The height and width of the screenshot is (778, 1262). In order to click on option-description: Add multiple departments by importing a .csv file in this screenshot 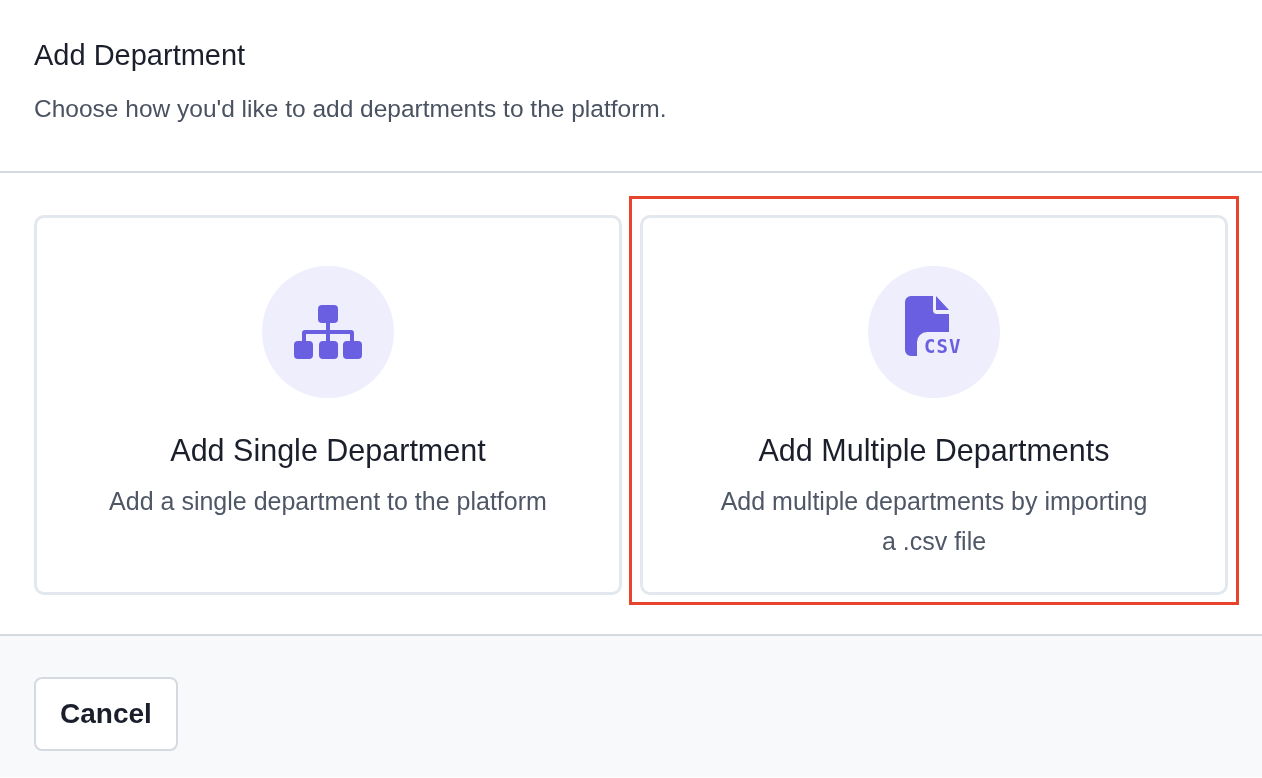, I will do `click(934, 521)`.